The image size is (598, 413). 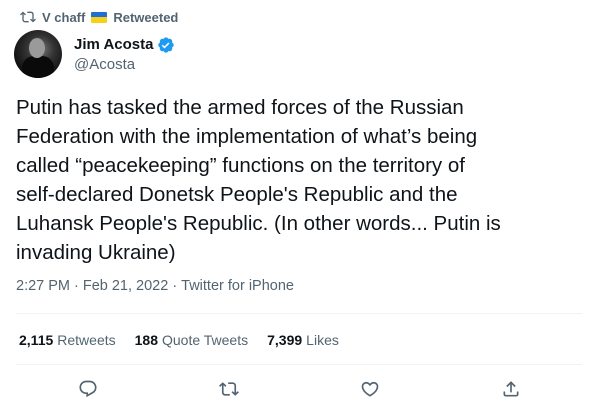 I want to click on share-button, so click(x=511, y=389).